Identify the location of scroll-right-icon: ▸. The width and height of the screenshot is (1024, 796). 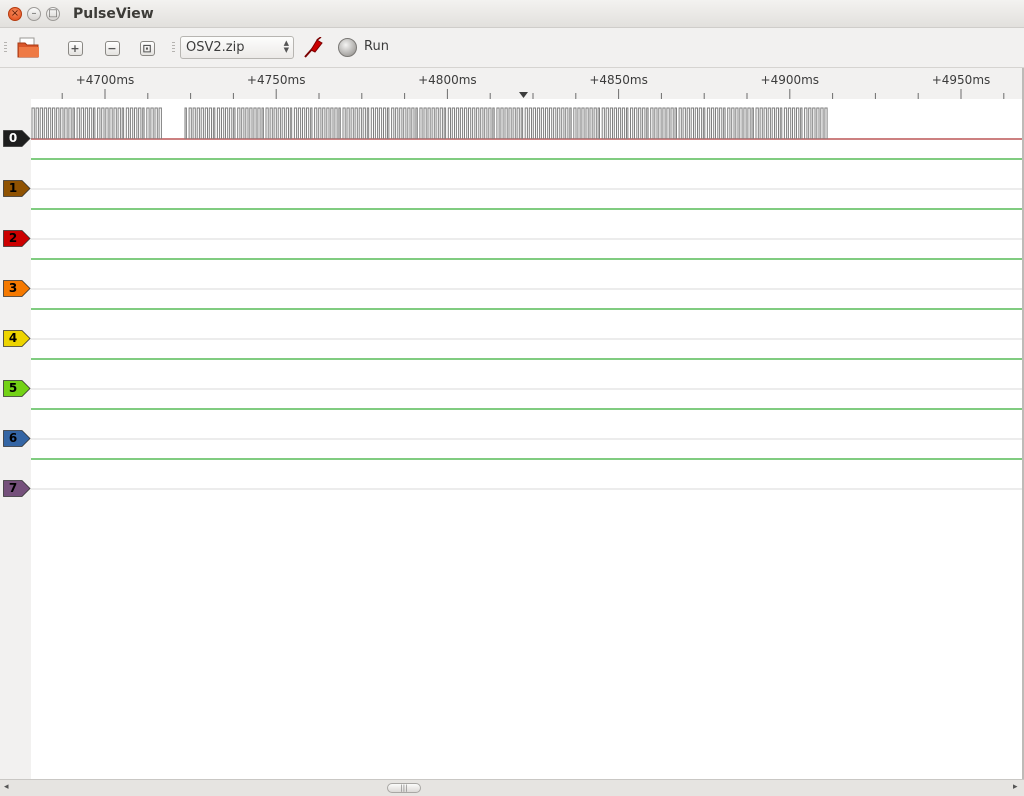
(1015, 787).